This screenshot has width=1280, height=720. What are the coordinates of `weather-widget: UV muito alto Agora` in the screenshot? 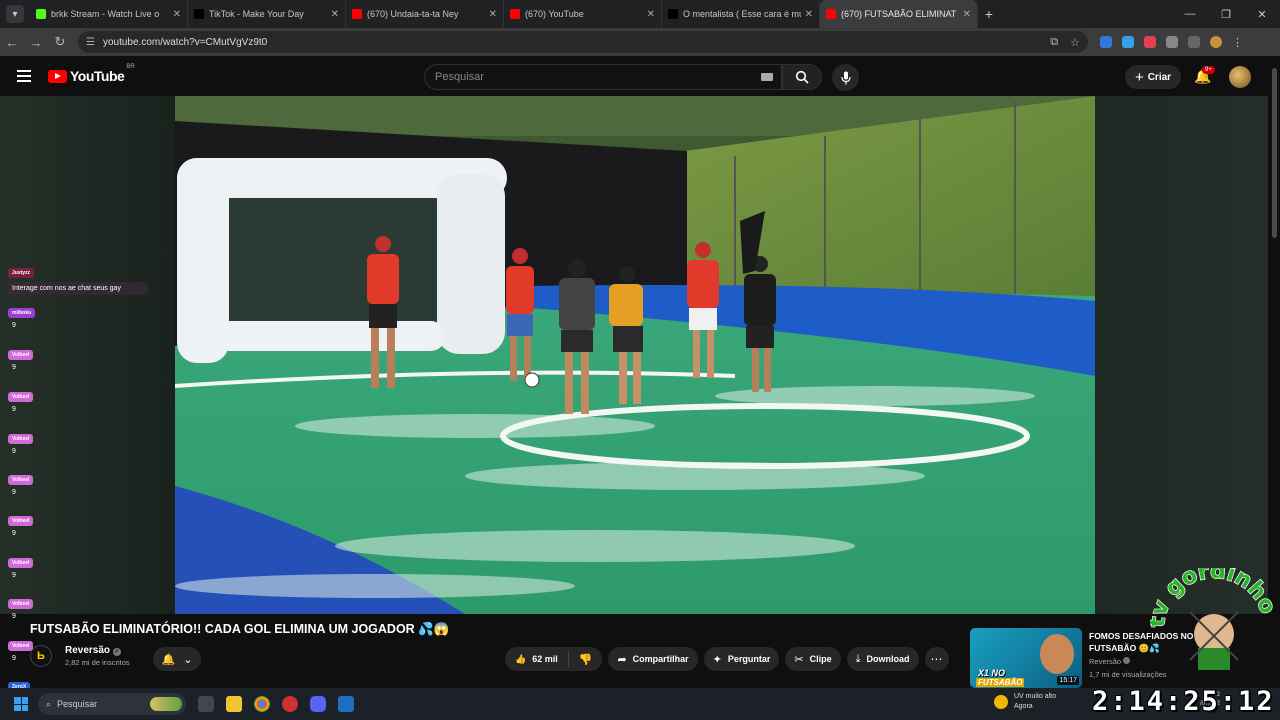 It's located at (1025, 702).